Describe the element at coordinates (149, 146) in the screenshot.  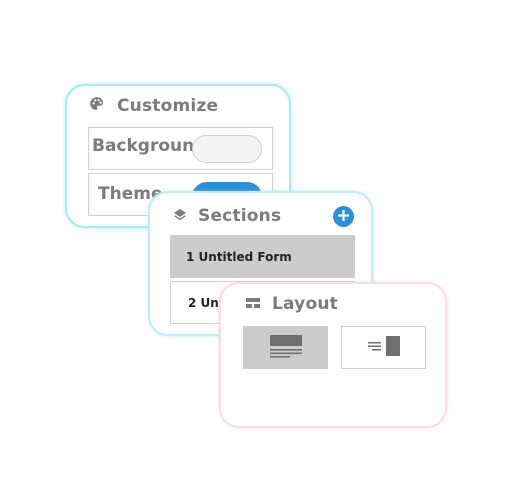
I see `background-label: Background` at that location.